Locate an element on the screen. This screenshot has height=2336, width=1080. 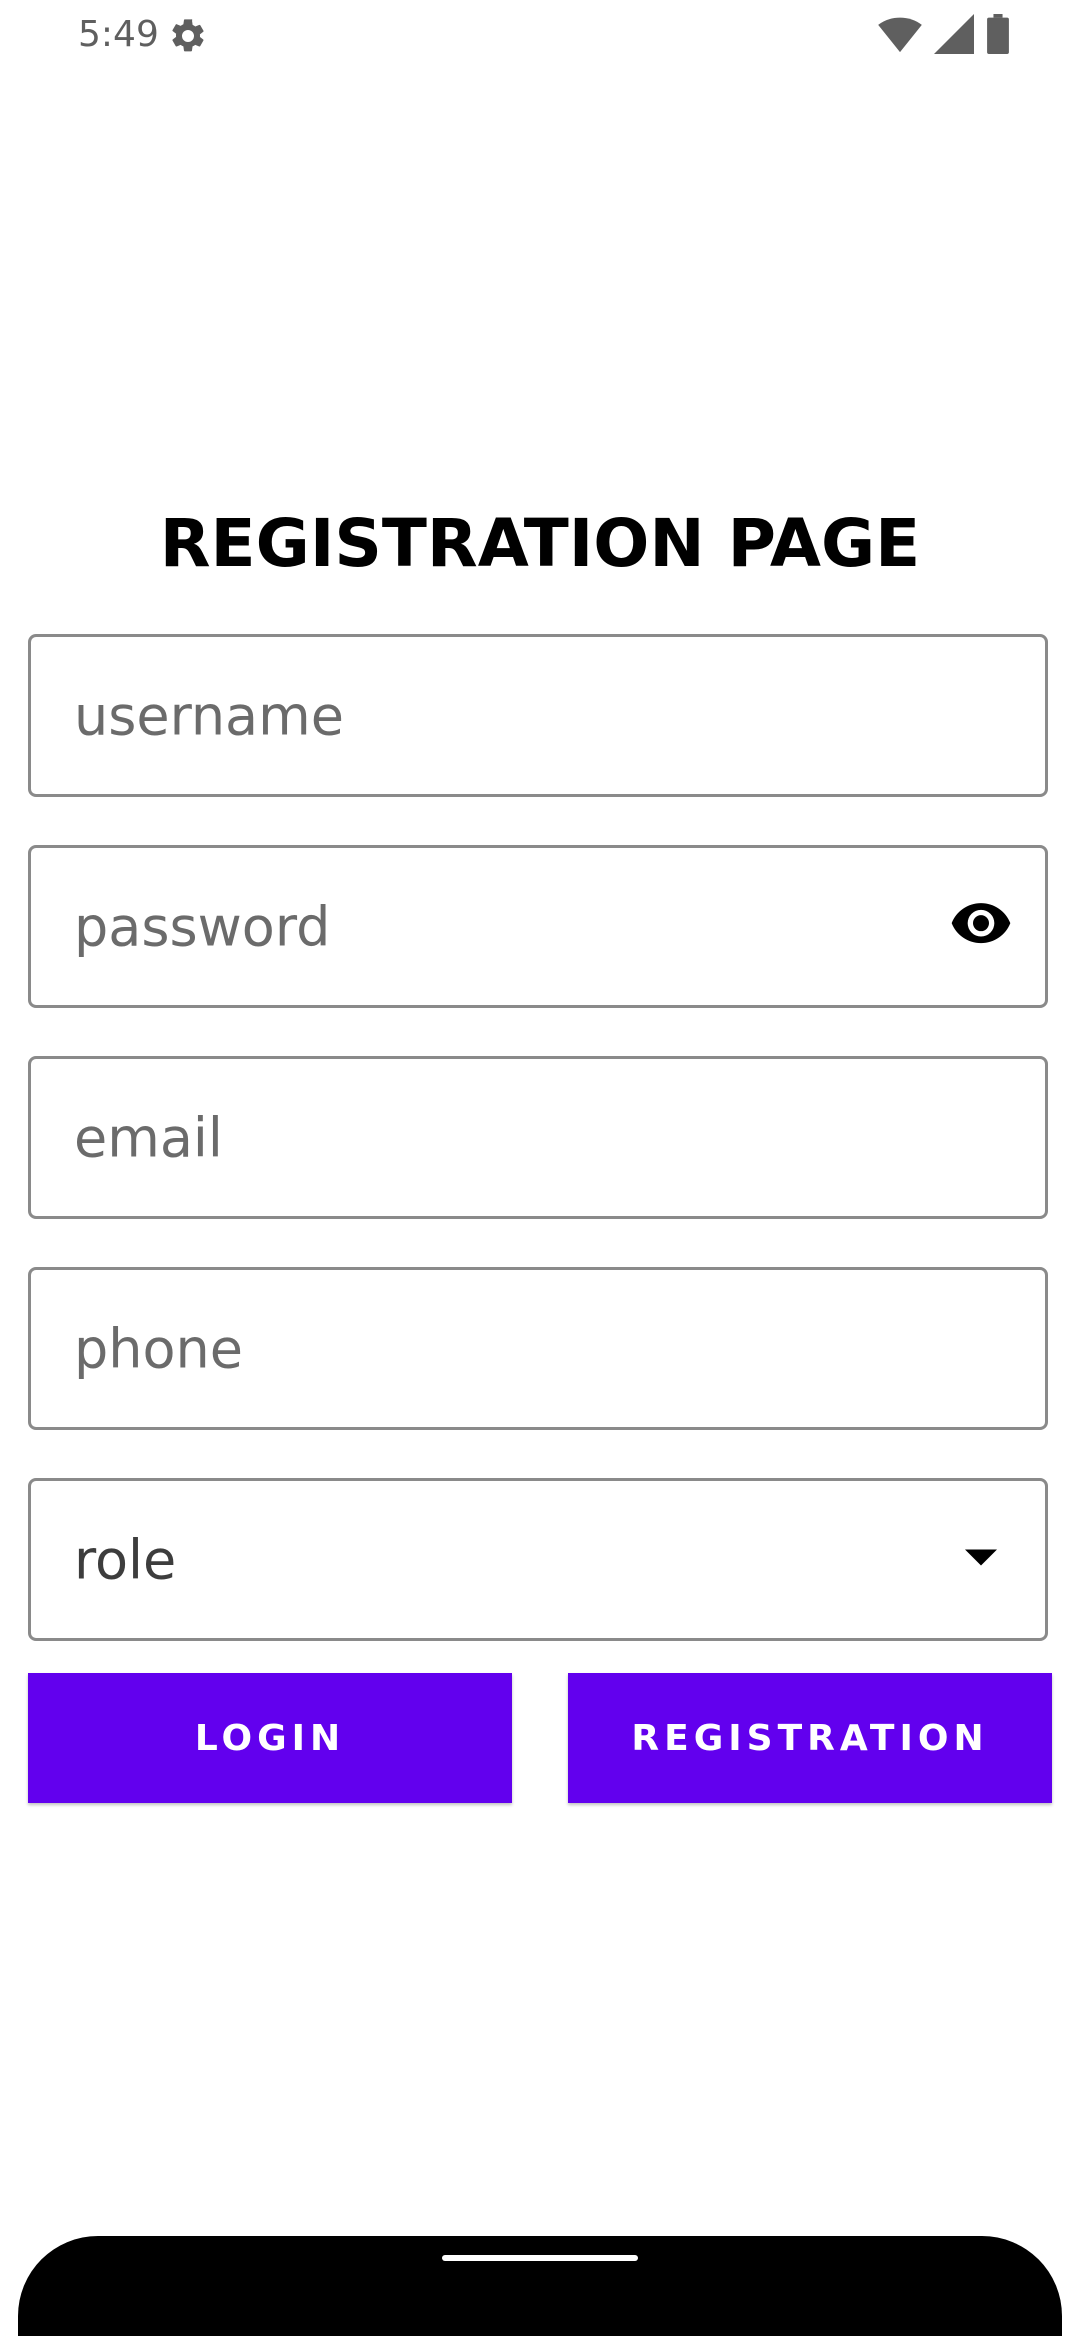
role-dropdown: role is located at coordinates (538, 1559).